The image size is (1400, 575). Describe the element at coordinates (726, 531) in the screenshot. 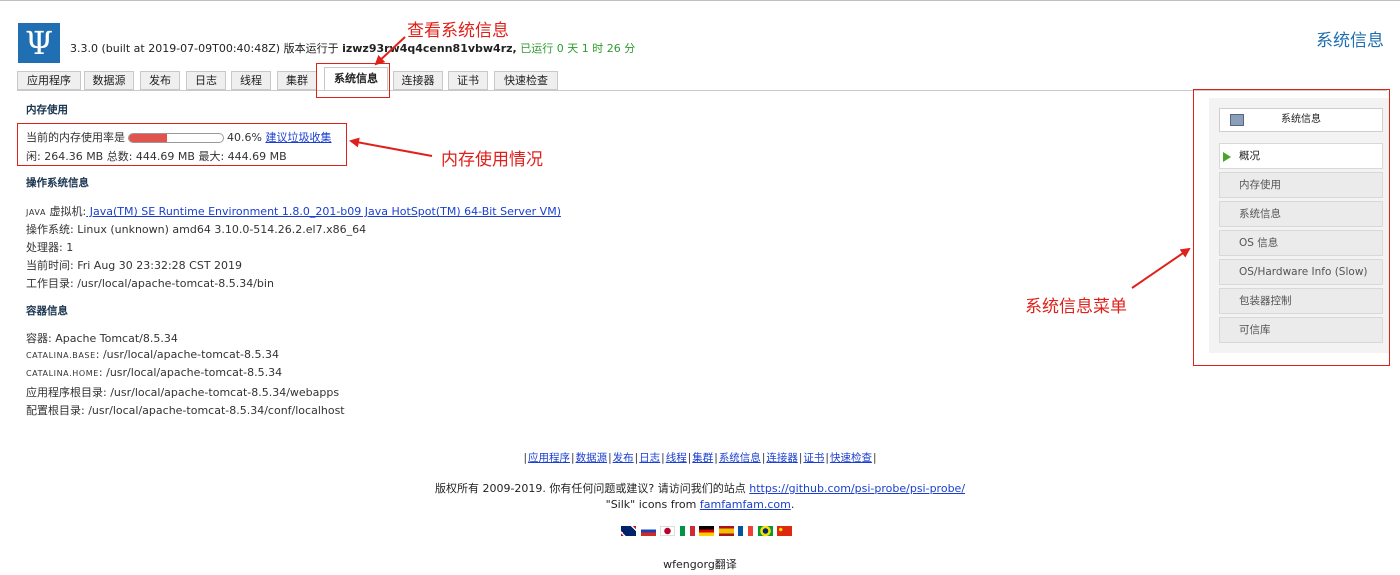

I see `spain-flag-icon` at that location.